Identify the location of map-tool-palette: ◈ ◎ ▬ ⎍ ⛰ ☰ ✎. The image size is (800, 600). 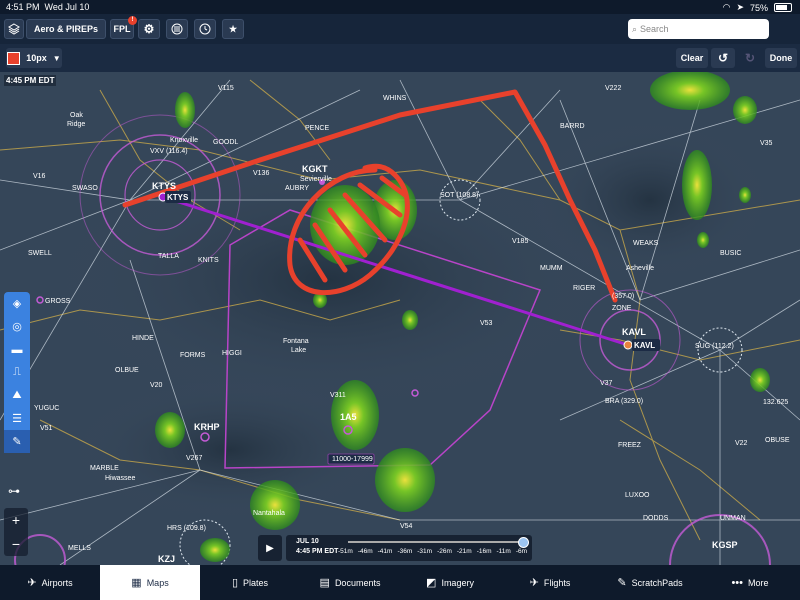
(17, 372).